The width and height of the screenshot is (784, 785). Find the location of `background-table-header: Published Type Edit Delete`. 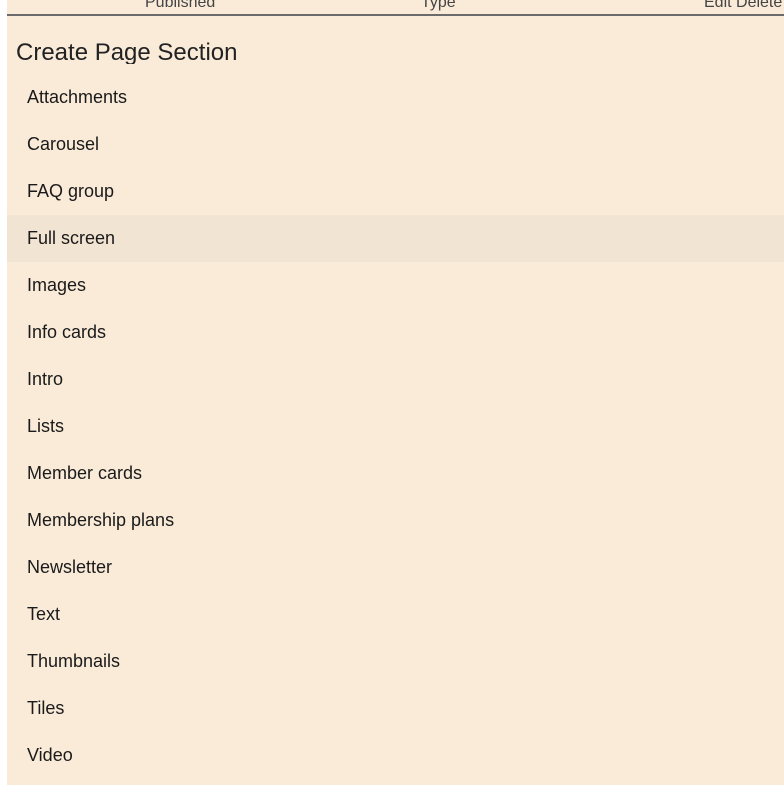

background-table-header: Published Type Edit Delete is located at coordinates (395, 8).